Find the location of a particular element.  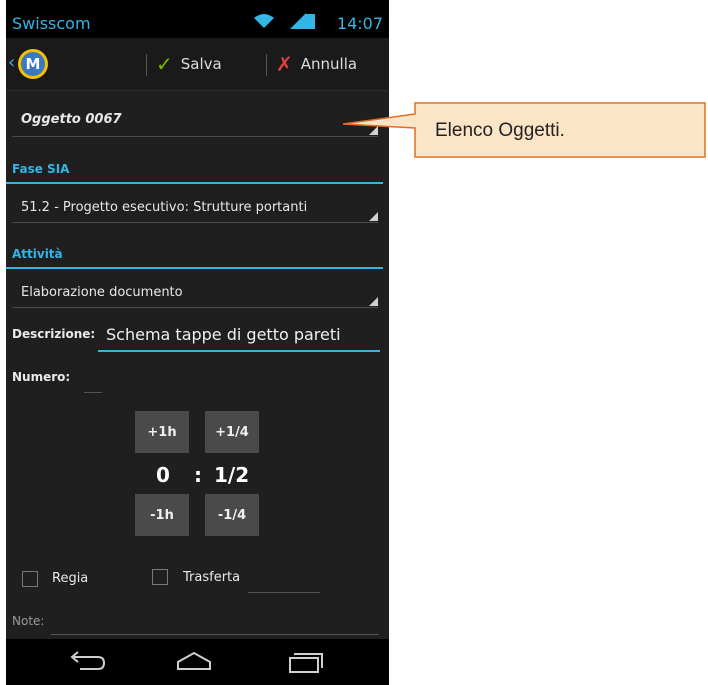

home-icon is located at coordinates (194, 661).